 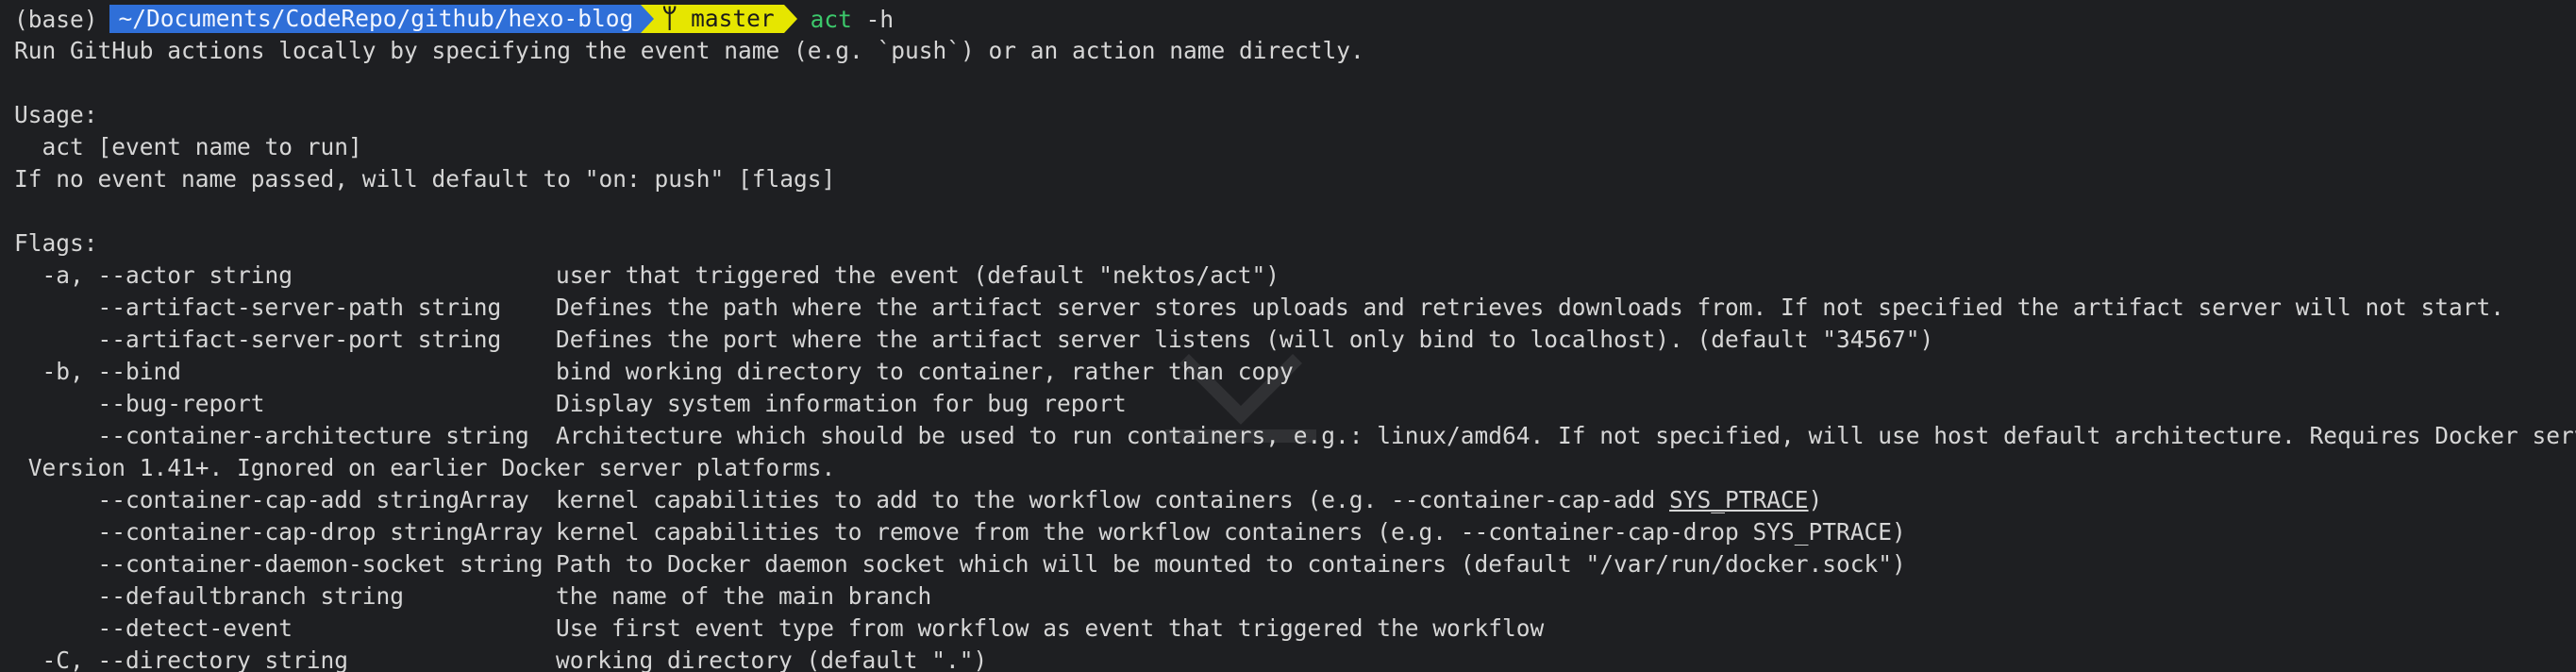 I want to click on flag-name: --artifact-server-port string, so click(x=258, y=339).